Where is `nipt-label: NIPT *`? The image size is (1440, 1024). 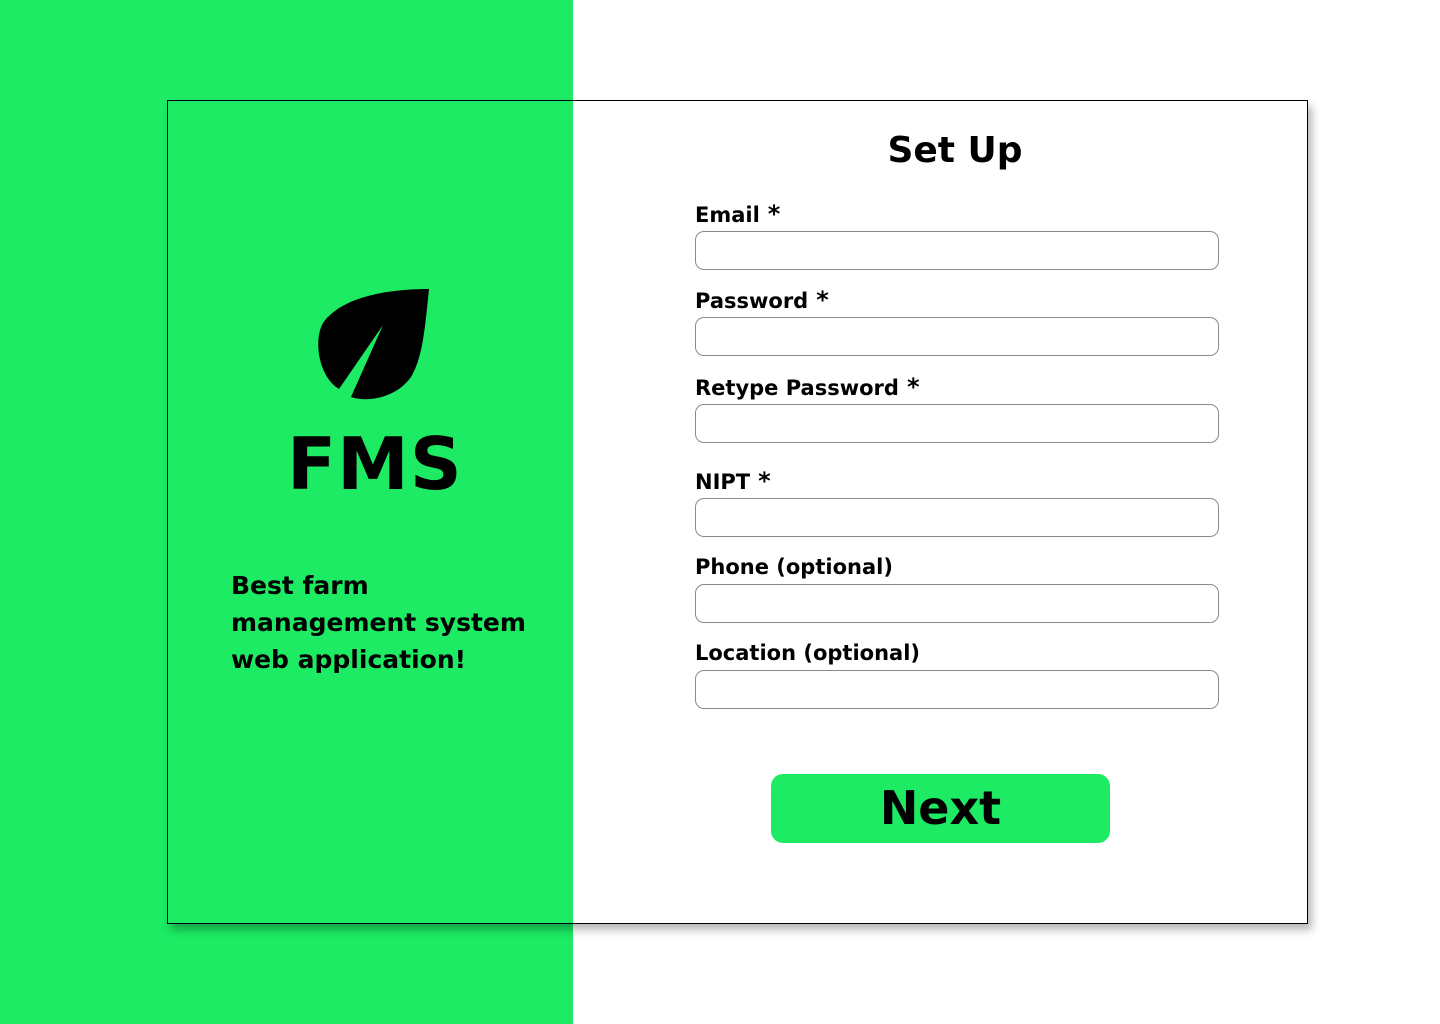
nipt-label: NIPT * is located at coordinates (733, 481).